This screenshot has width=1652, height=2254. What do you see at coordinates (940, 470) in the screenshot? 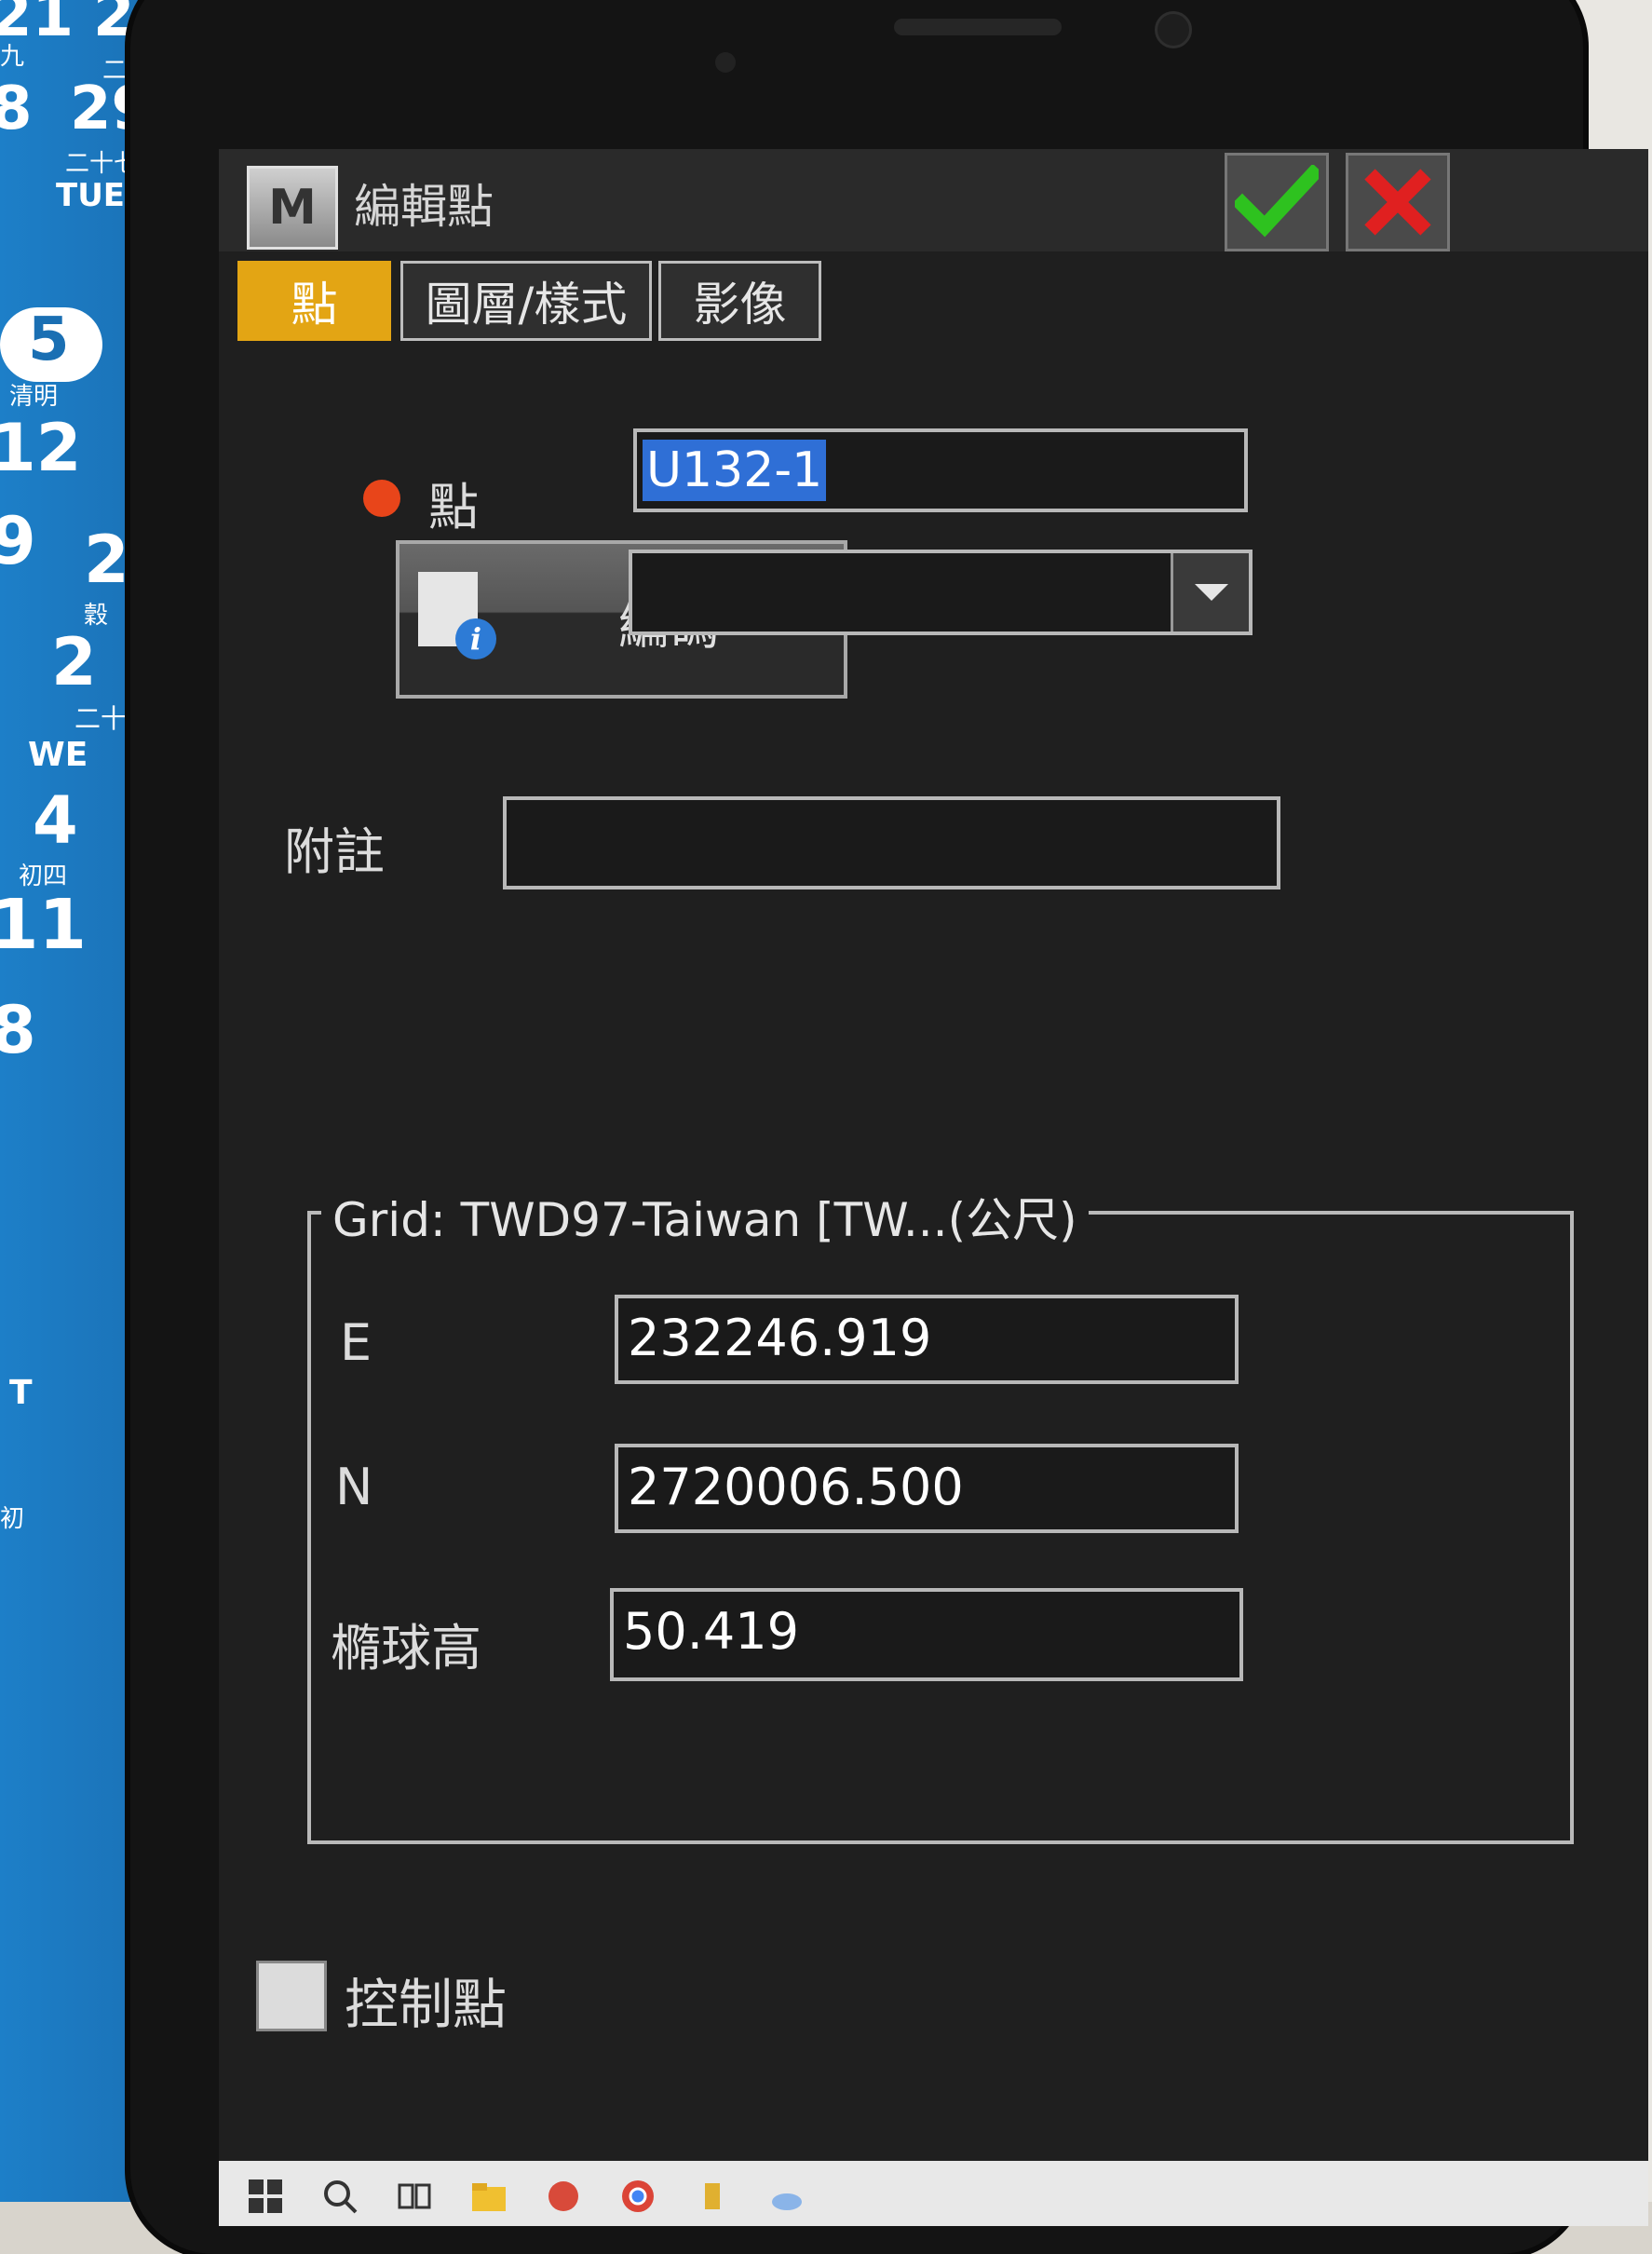
I see `point-name-input: U132-1` at bounding box center [940, 470].